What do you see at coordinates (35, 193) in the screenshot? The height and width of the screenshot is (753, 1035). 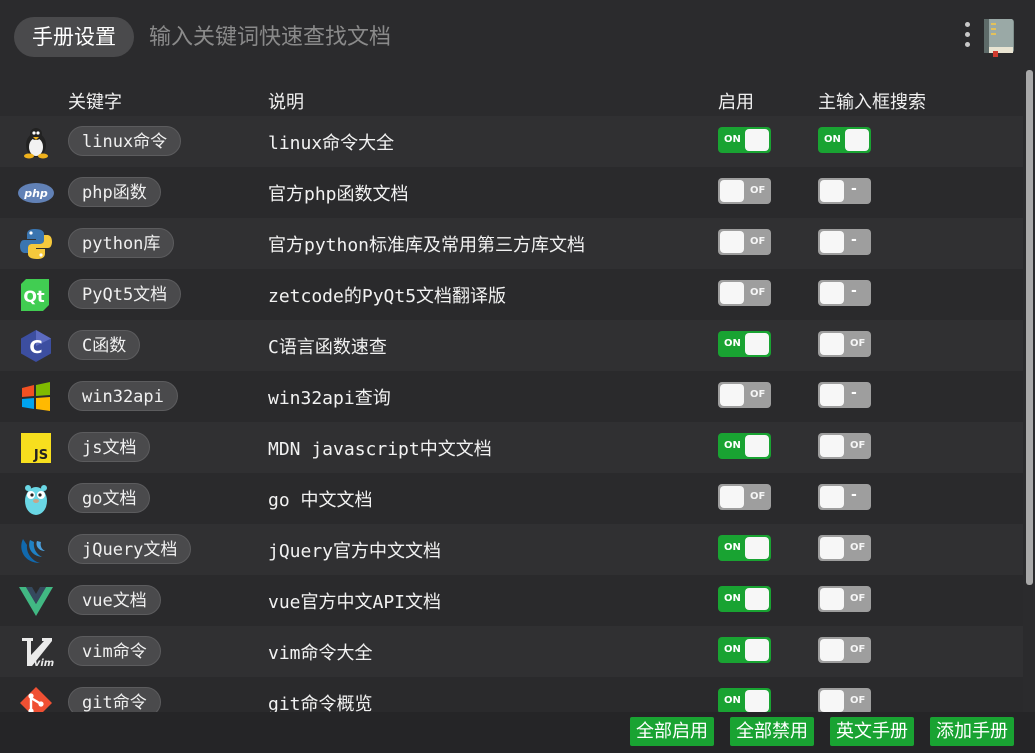 I see `svg-text: php` at bounding box center [35, 193].